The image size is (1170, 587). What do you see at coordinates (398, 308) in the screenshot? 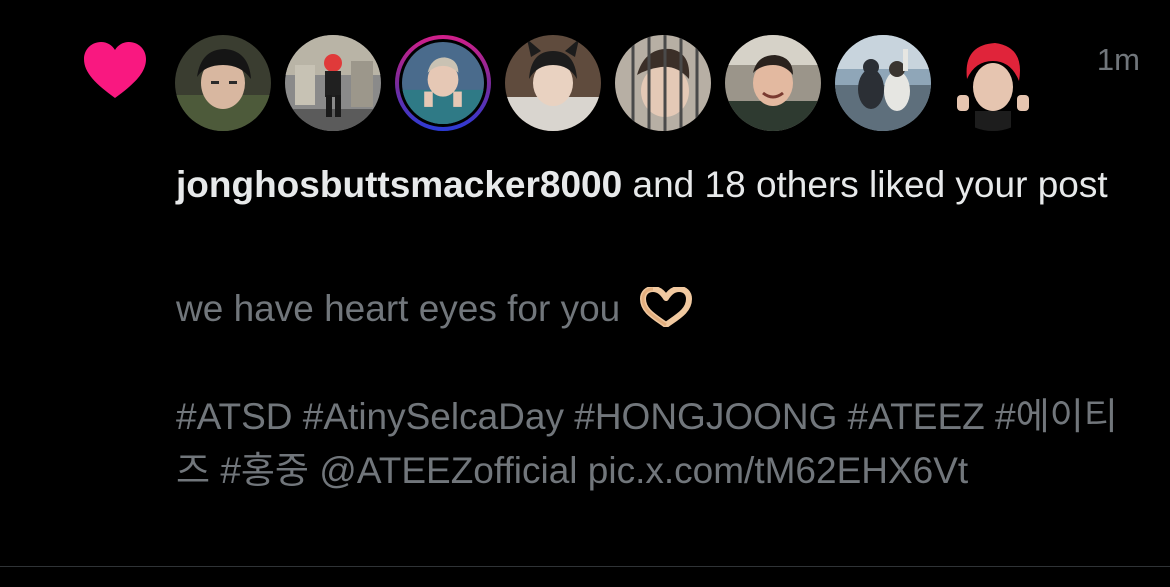
I see `post-text: we have heart eyes for you` at bounding box center [398, 308].